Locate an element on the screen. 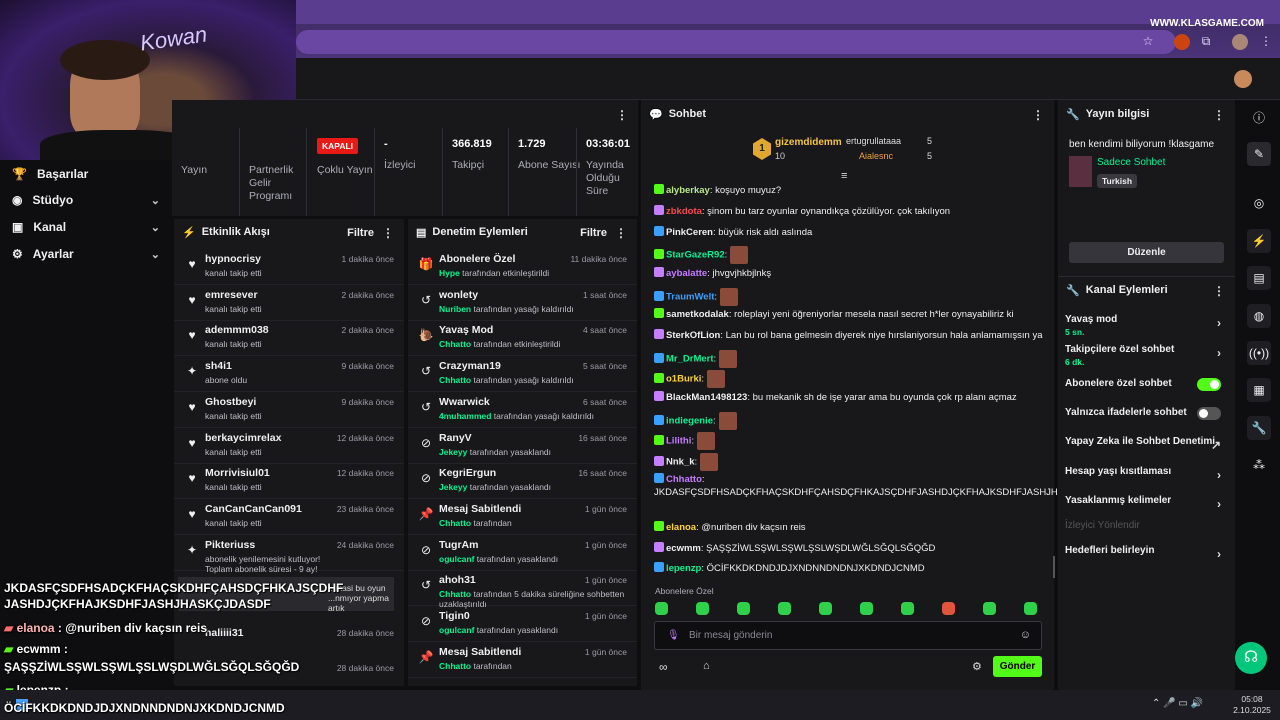 The image size is (1280, 720). chat-username: aybalatte is located at coordinates (686, 273).